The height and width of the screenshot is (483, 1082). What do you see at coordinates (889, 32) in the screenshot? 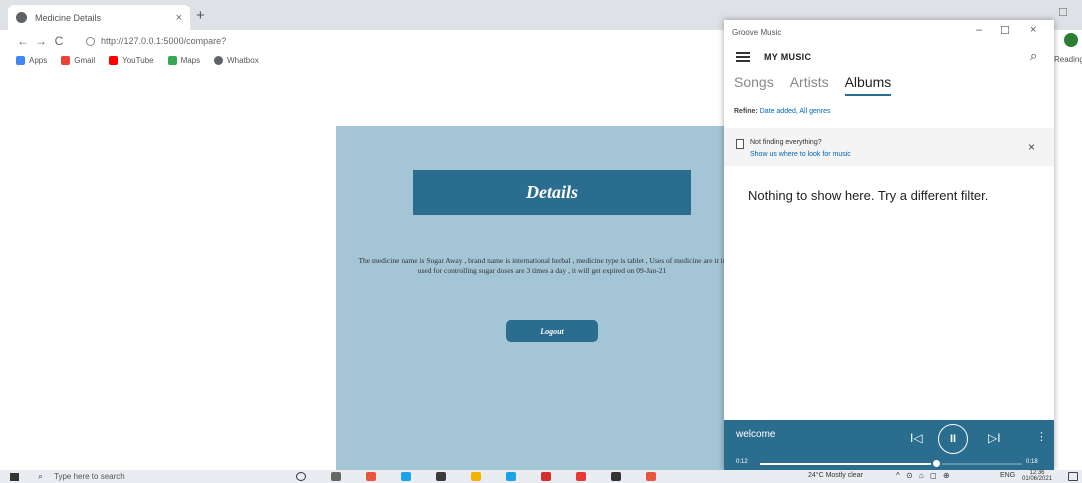
I see `groove-titlebar: Groove Music – ☐ ×` at bounding box center [889, 32].